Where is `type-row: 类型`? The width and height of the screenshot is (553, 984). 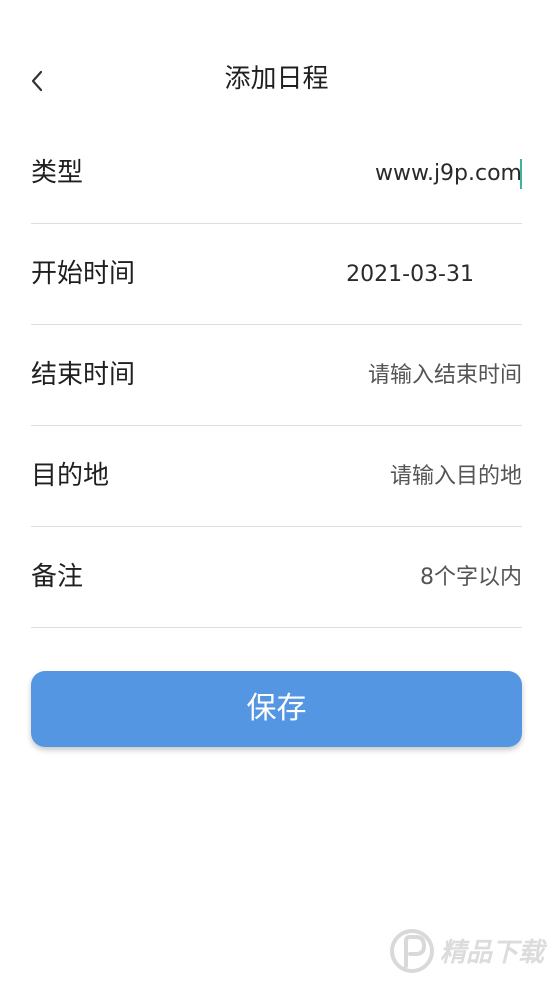
type-row: 类型 is located at coordinates (276, 173).